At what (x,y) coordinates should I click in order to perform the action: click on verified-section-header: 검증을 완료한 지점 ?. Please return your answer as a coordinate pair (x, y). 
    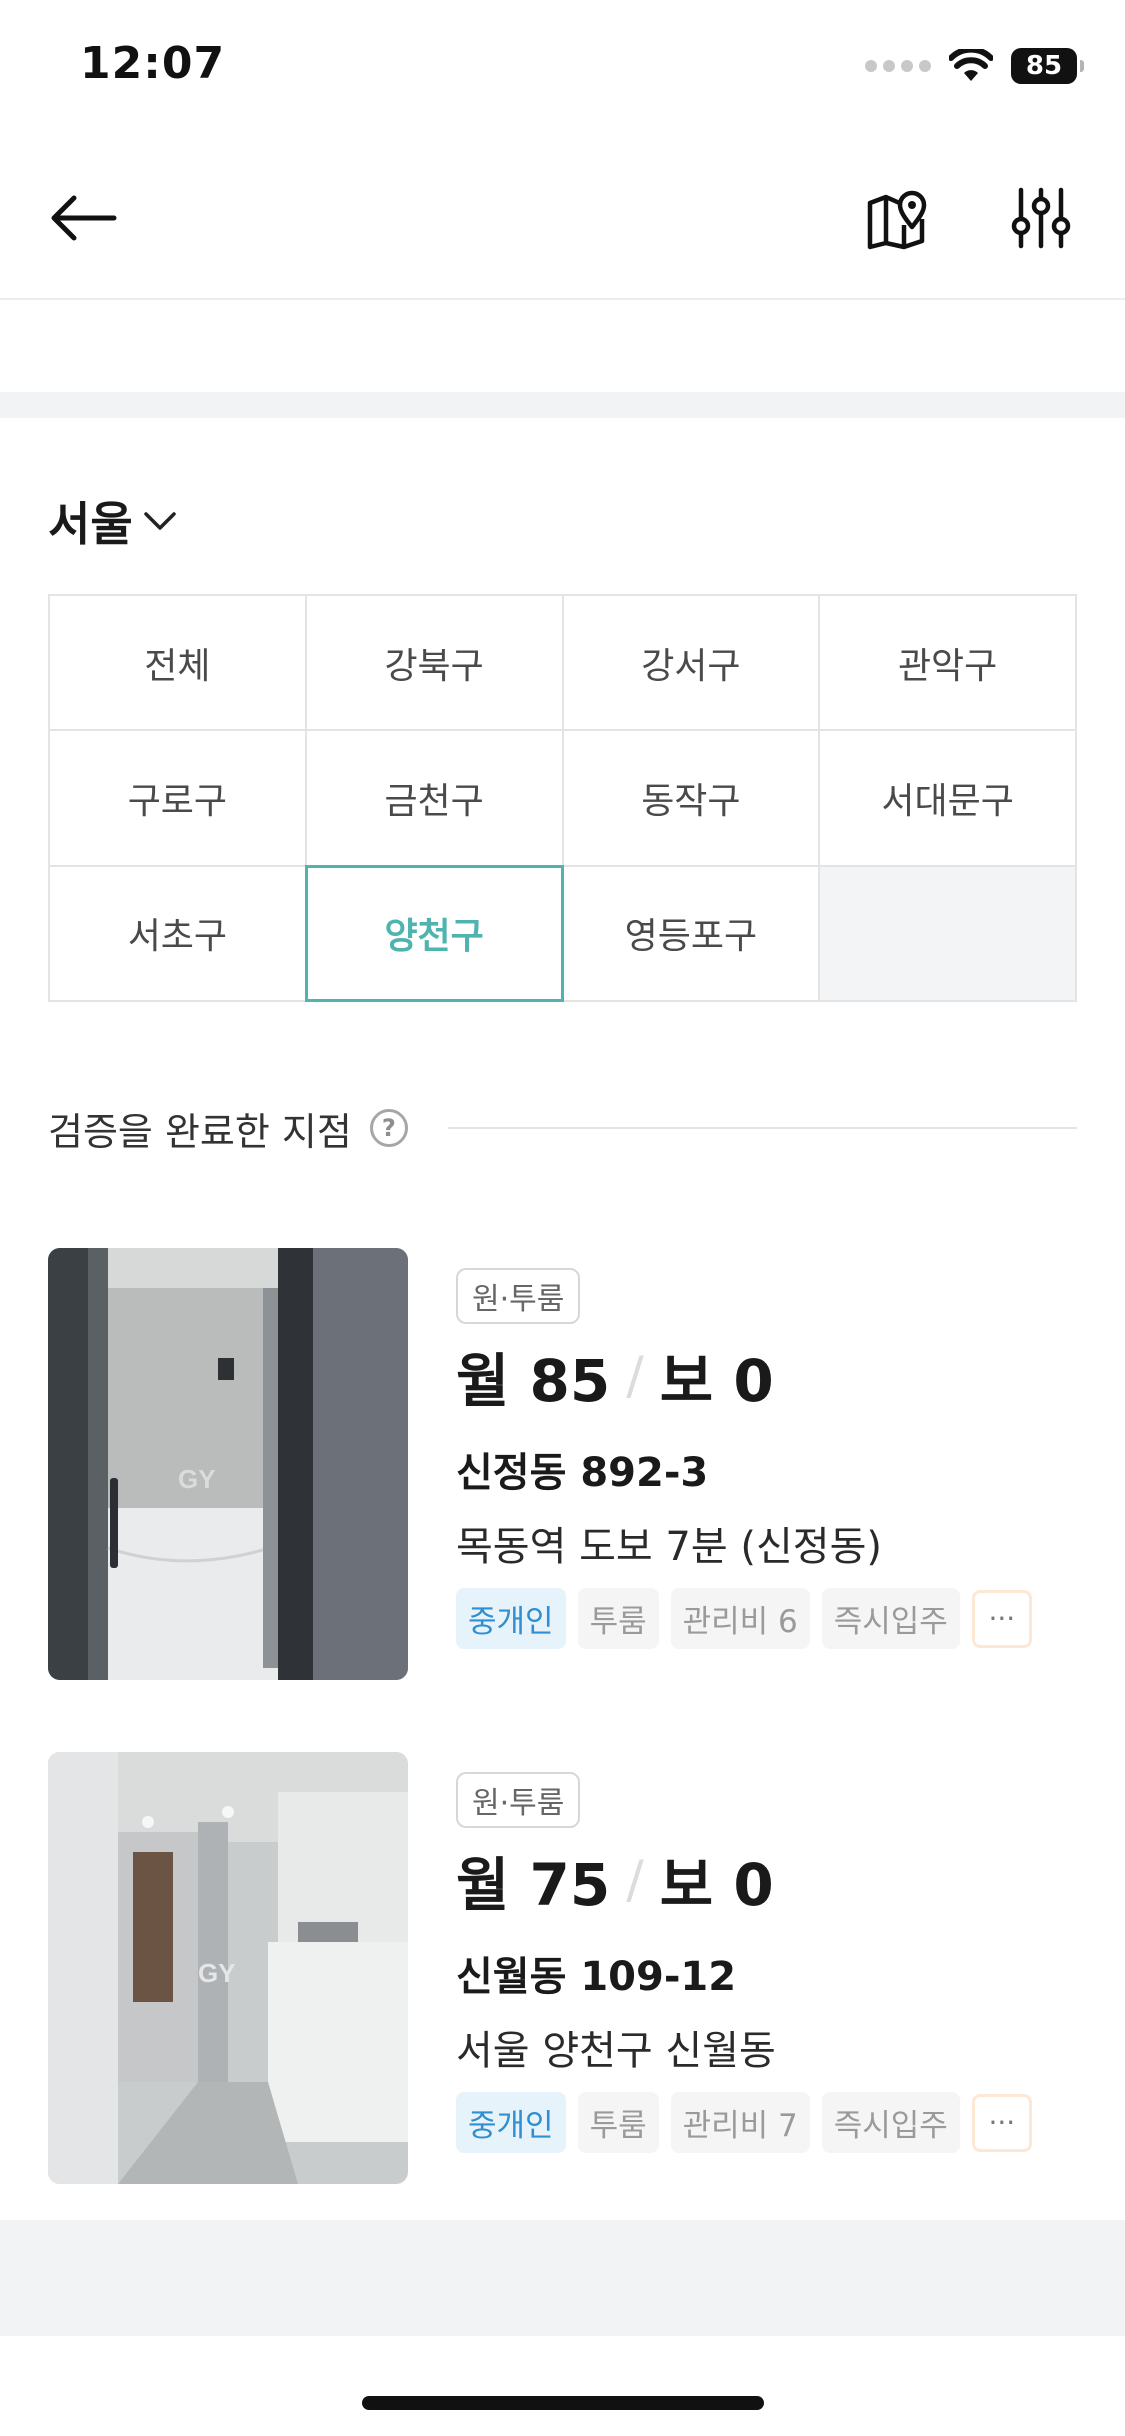
    Looking at the image, I should click on (562, 1128).